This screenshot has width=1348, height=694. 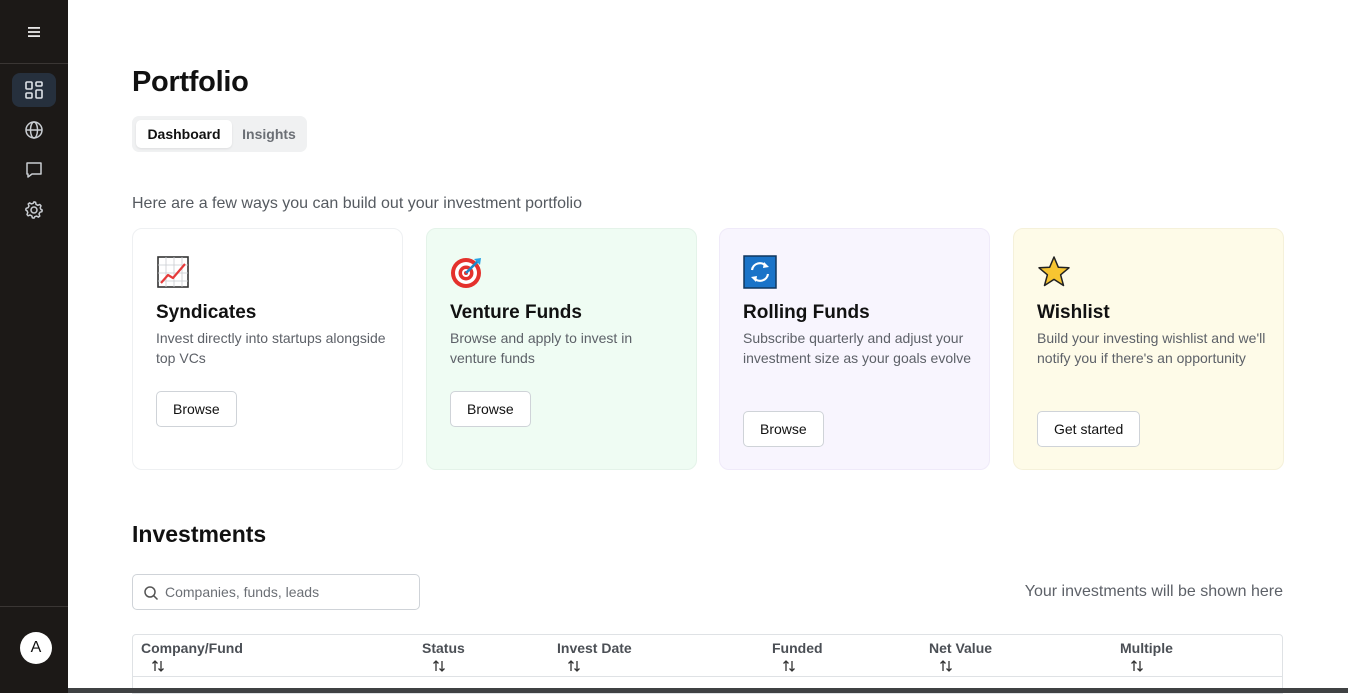 I want to click on column-label: Net Value, so click(x=961, y=648).